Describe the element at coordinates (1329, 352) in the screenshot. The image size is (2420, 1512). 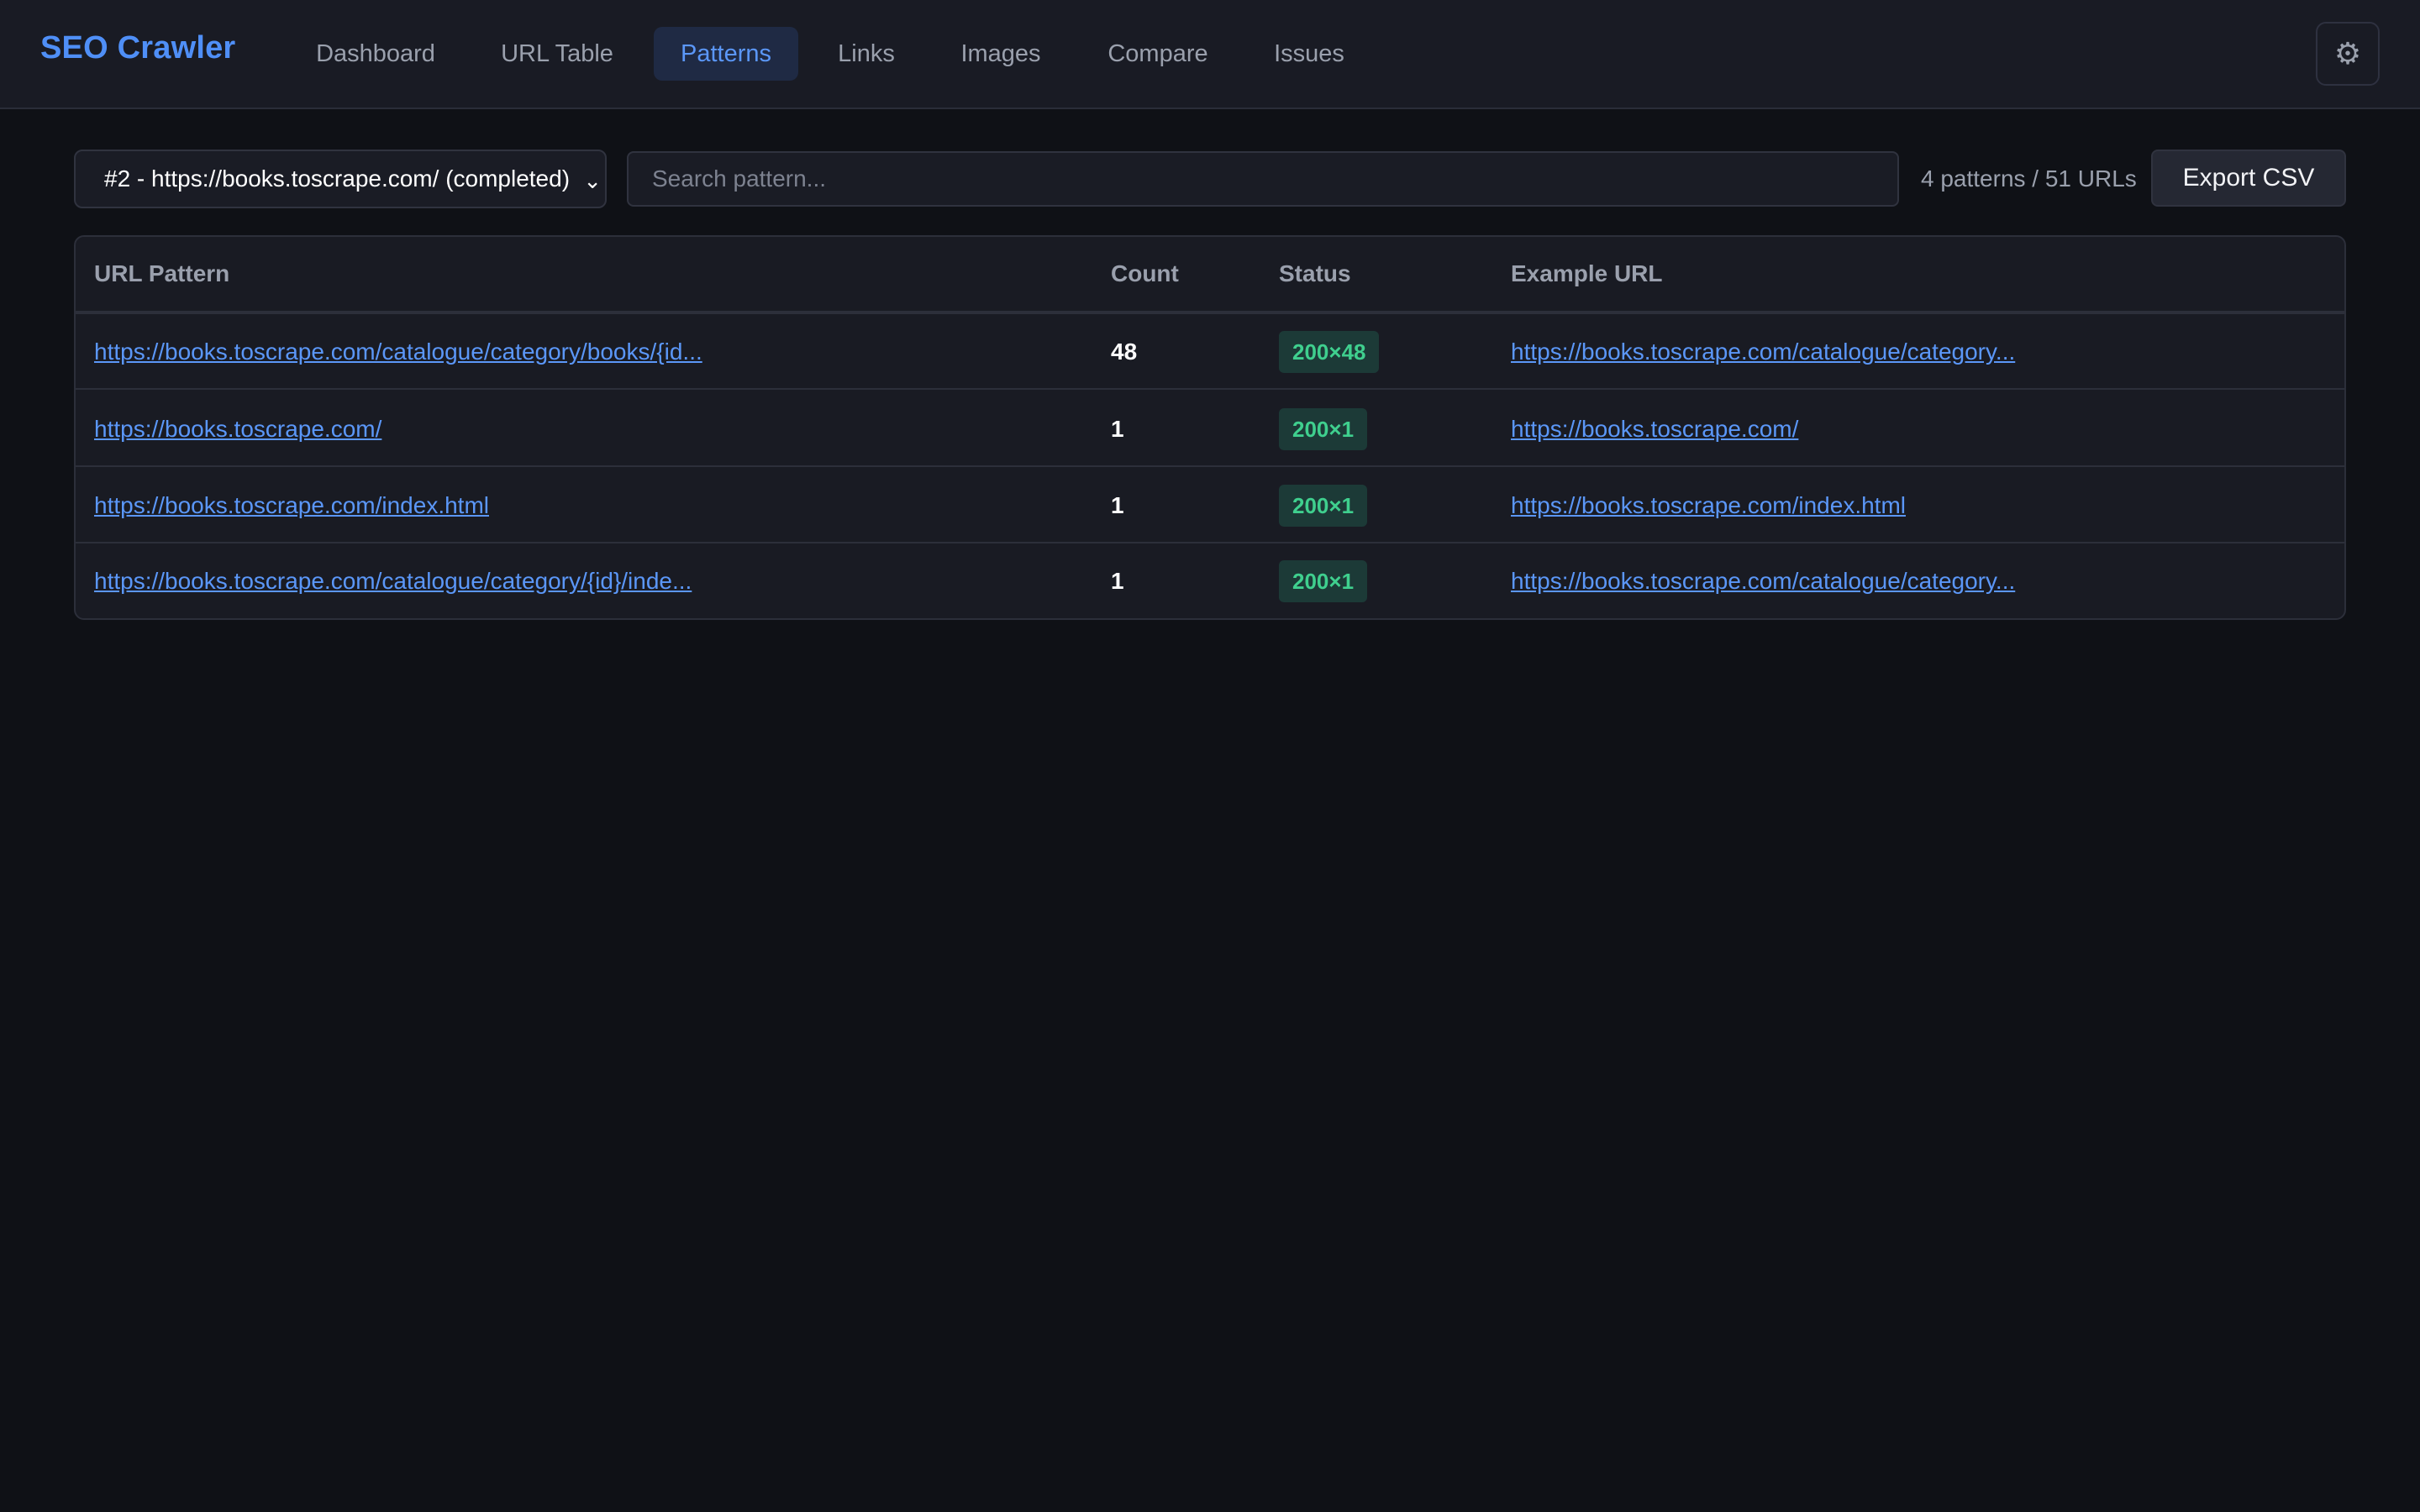
I see `status-badge: 200×48` at that location.